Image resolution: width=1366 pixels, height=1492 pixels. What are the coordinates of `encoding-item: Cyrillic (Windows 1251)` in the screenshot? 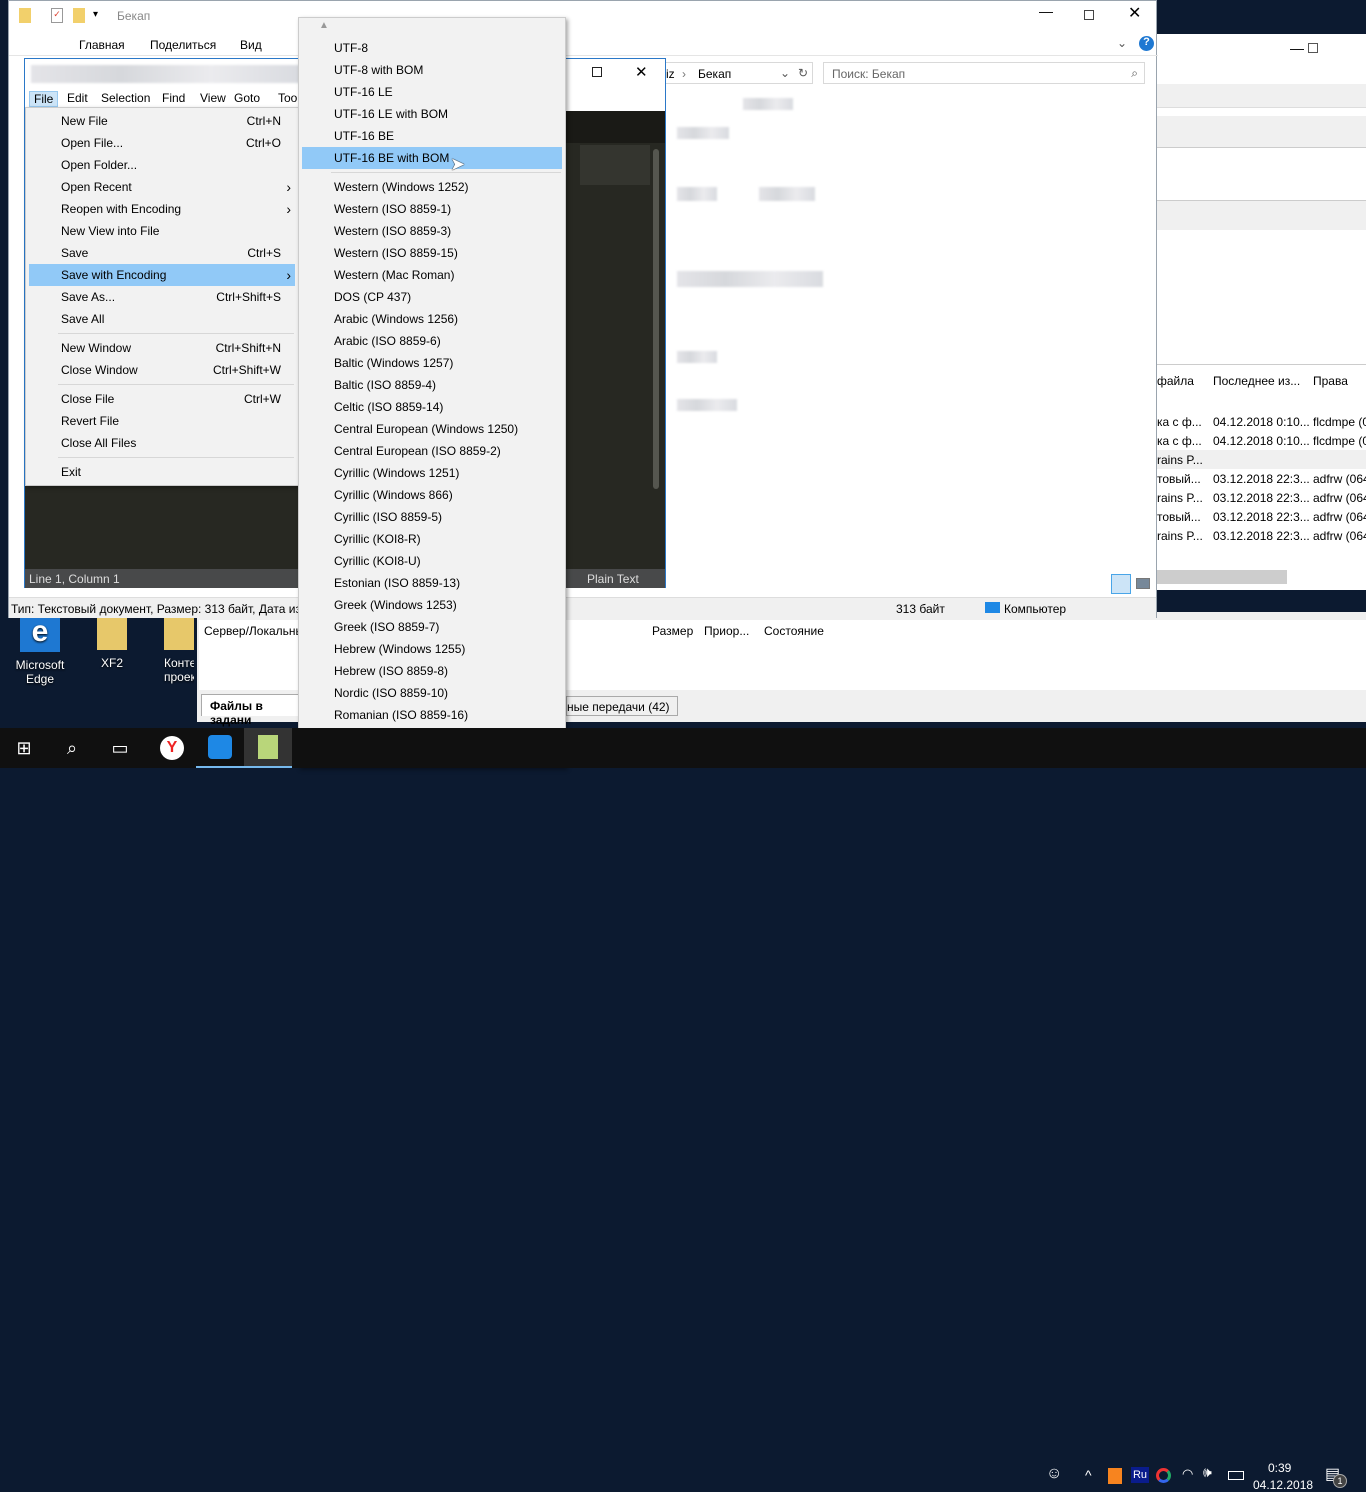 It's located at (432, 473).